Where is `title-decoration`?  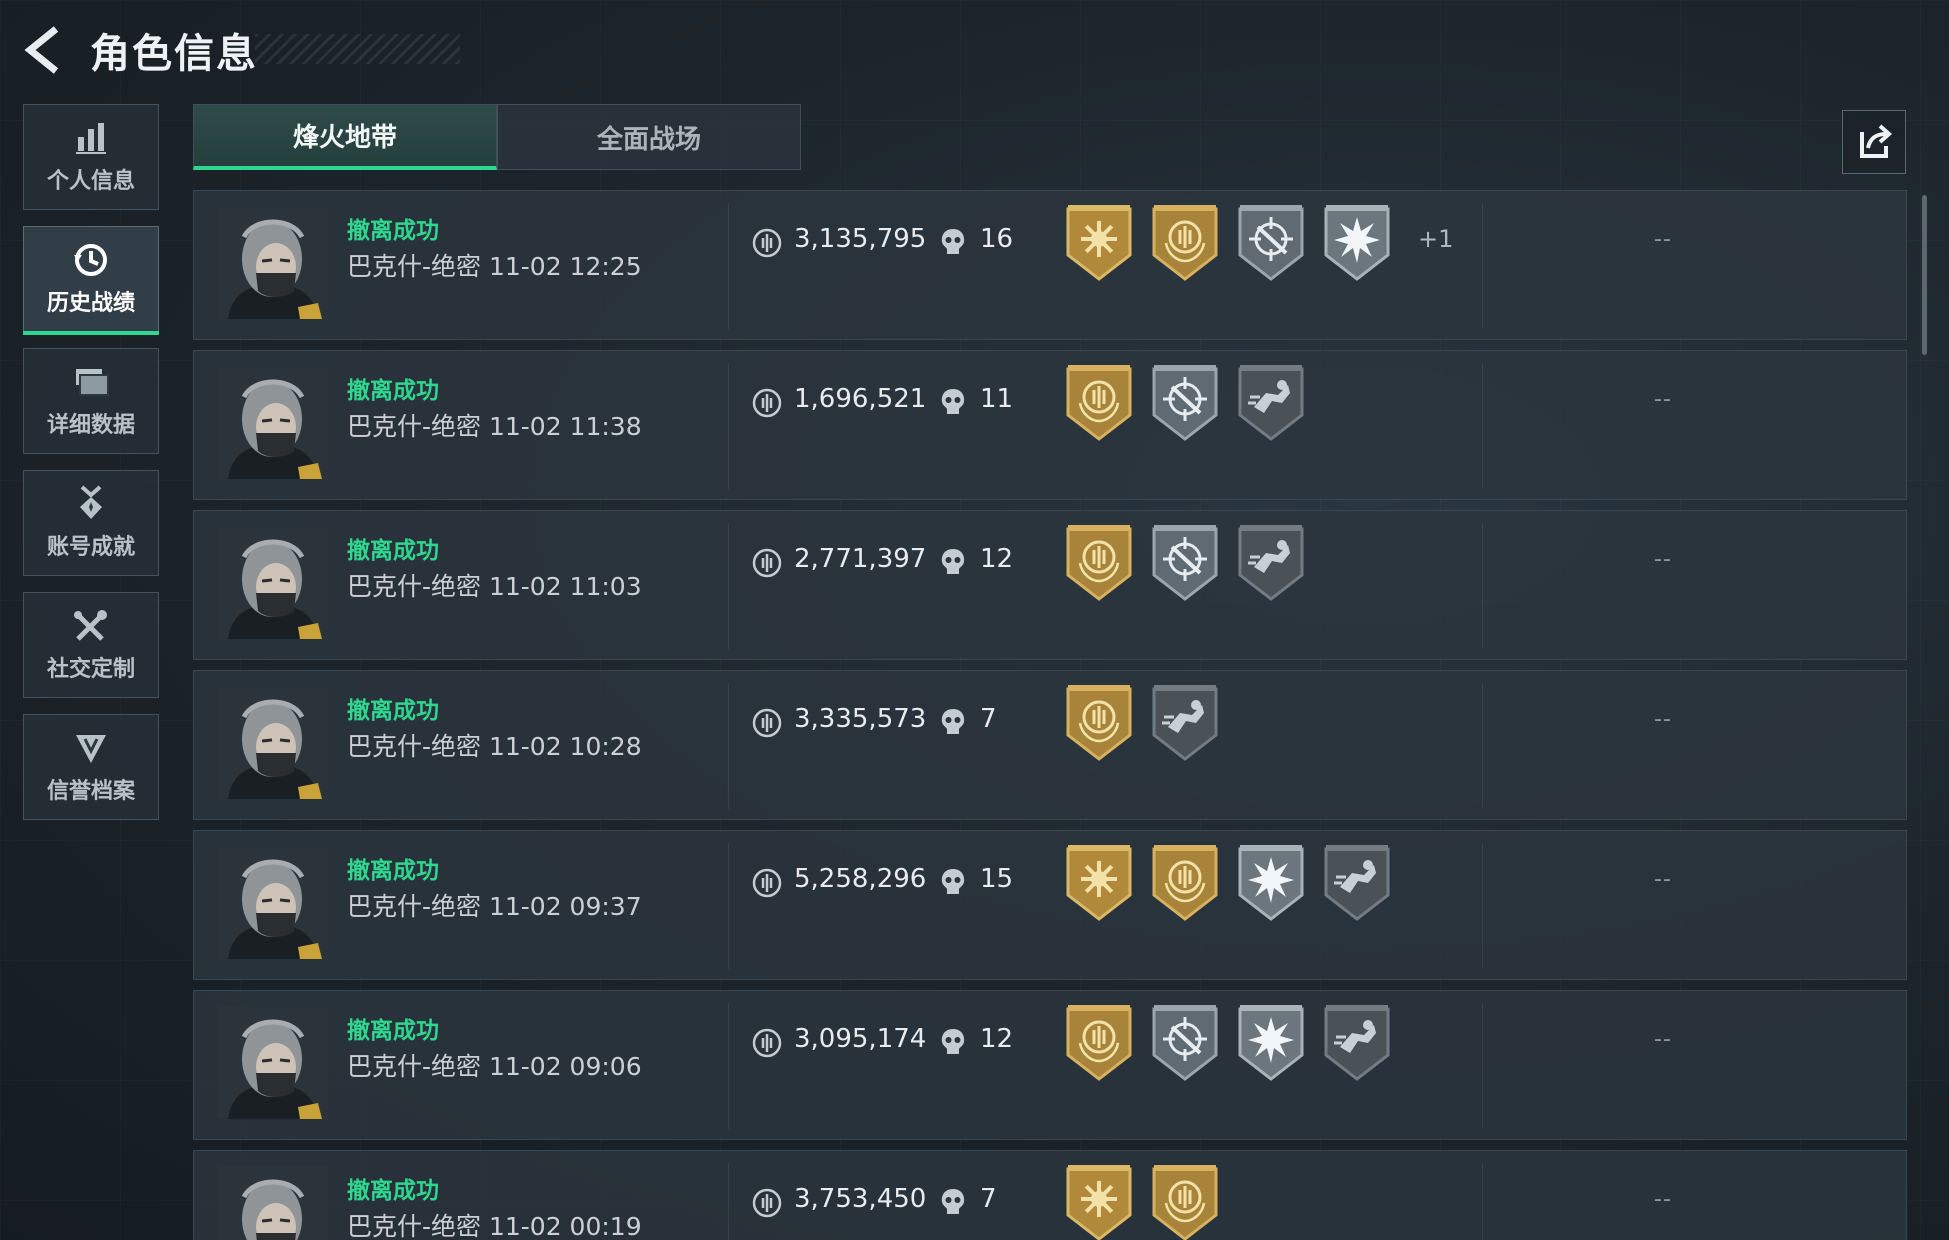
title-decoration is located at coordinates (357, 49).